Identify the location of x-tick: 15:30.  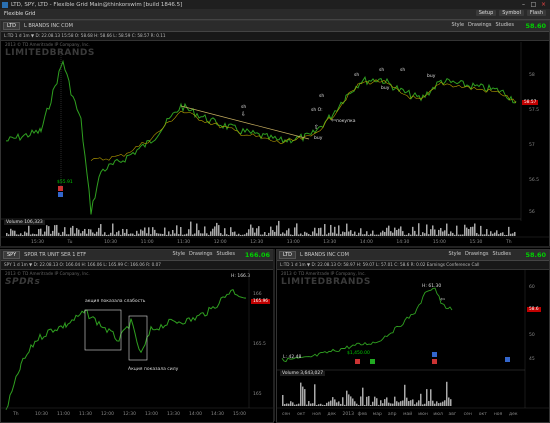
(475, 242).